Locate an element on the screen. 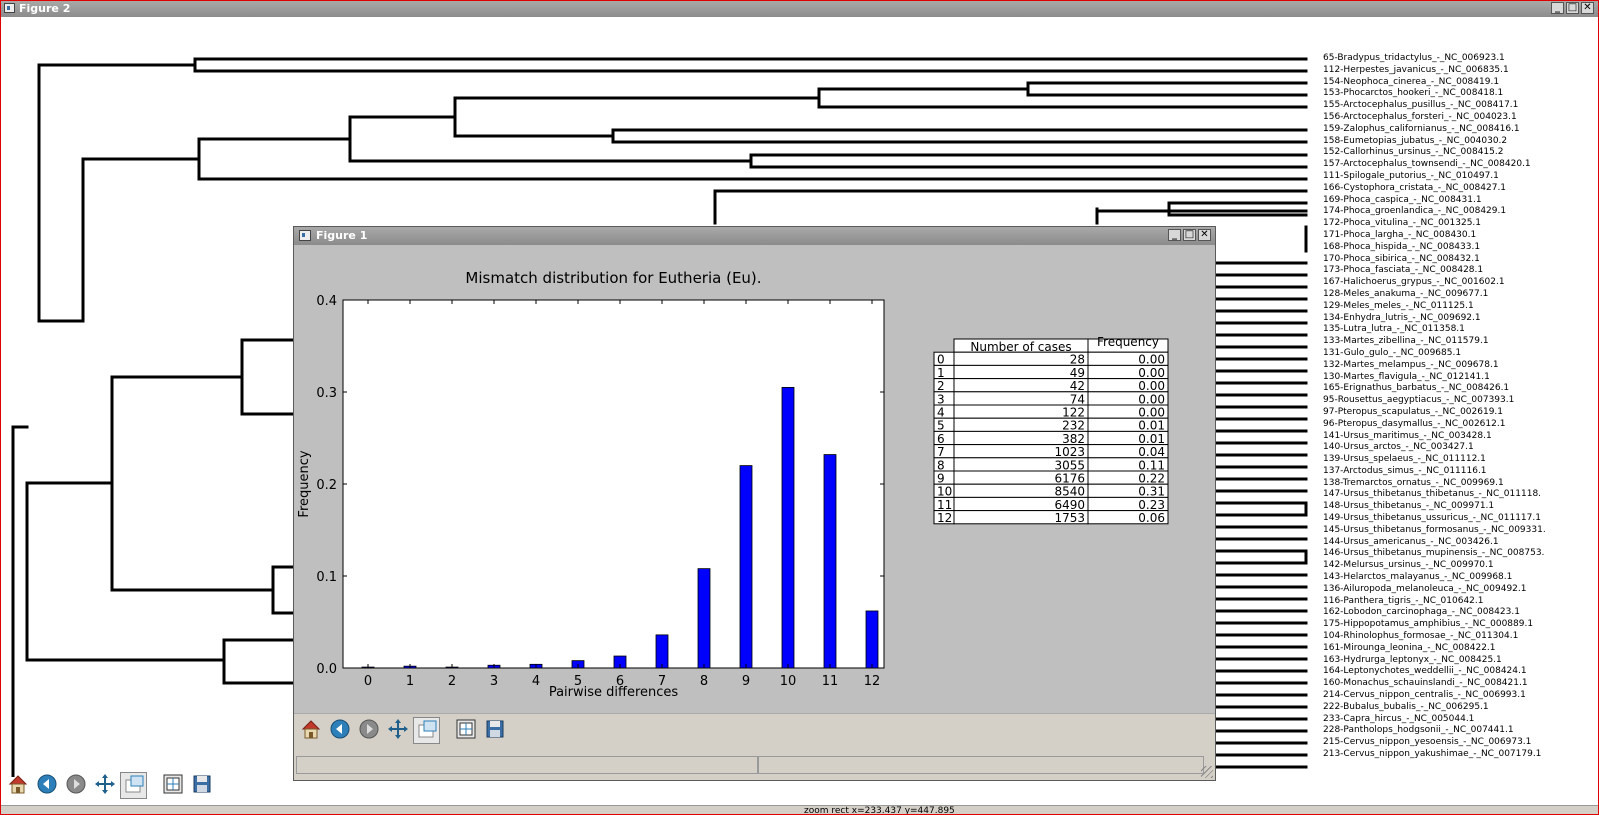  y-tick-label: 0.1 is located at coordinates (326, 577).